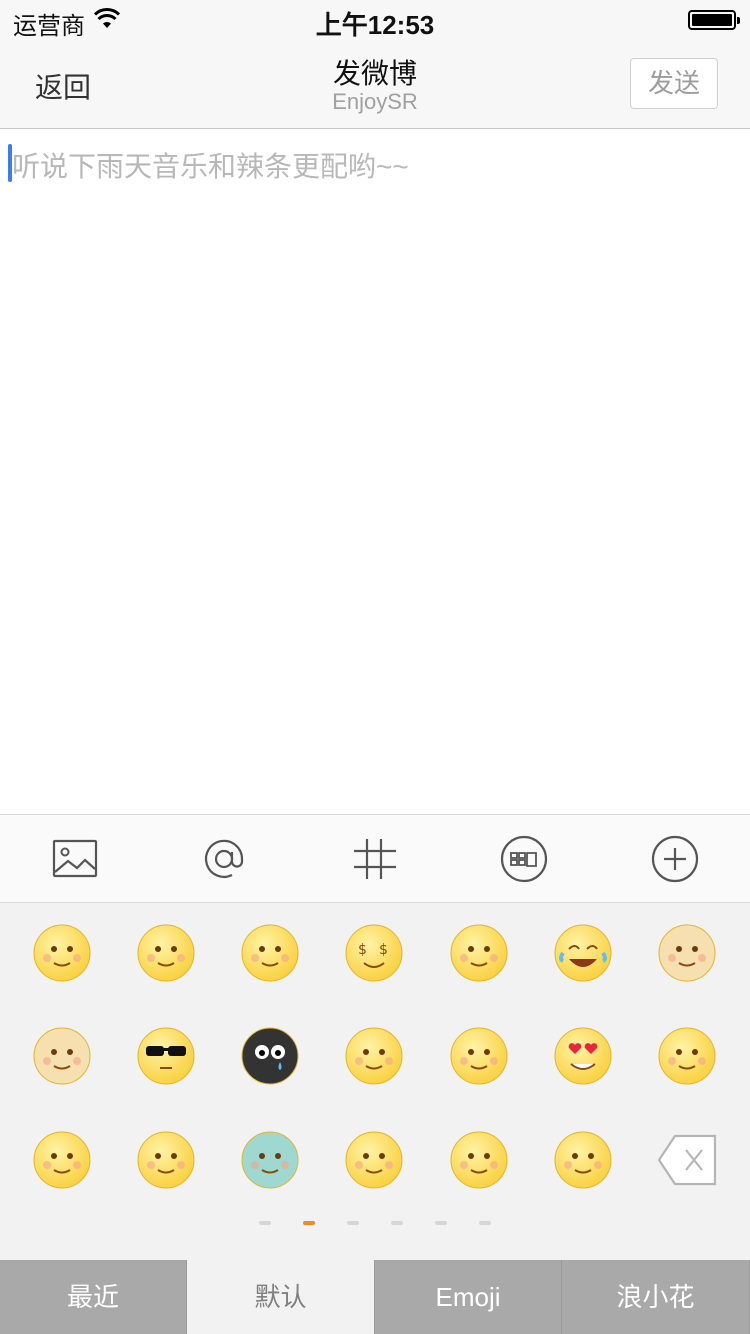  What do you see at coordinates (62, 953) in the screenshot?
I see `sweat-emoji` at bounding box center [62, 953].